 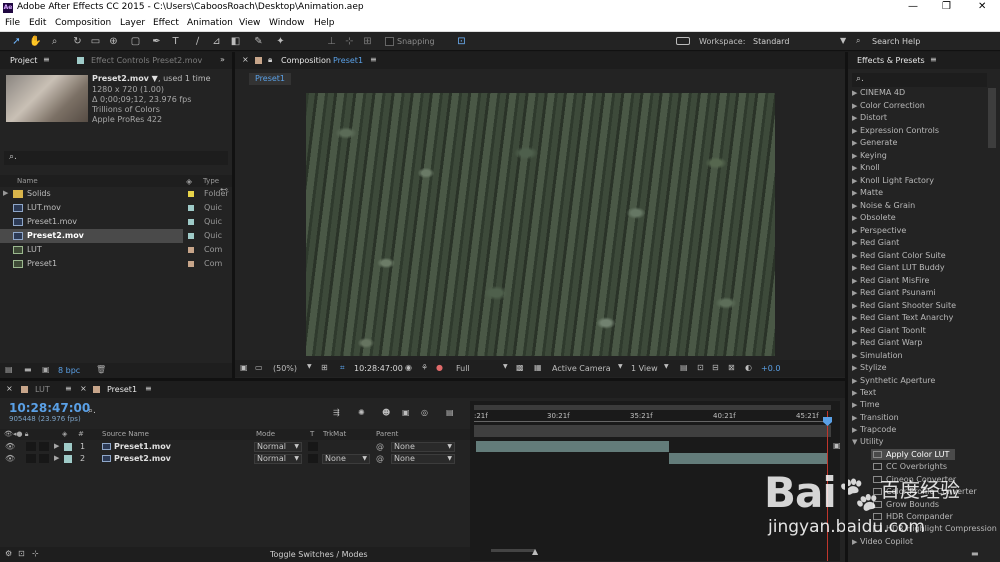 I want to click on effects-search-input: ⌕., so click(x=919, y=80).